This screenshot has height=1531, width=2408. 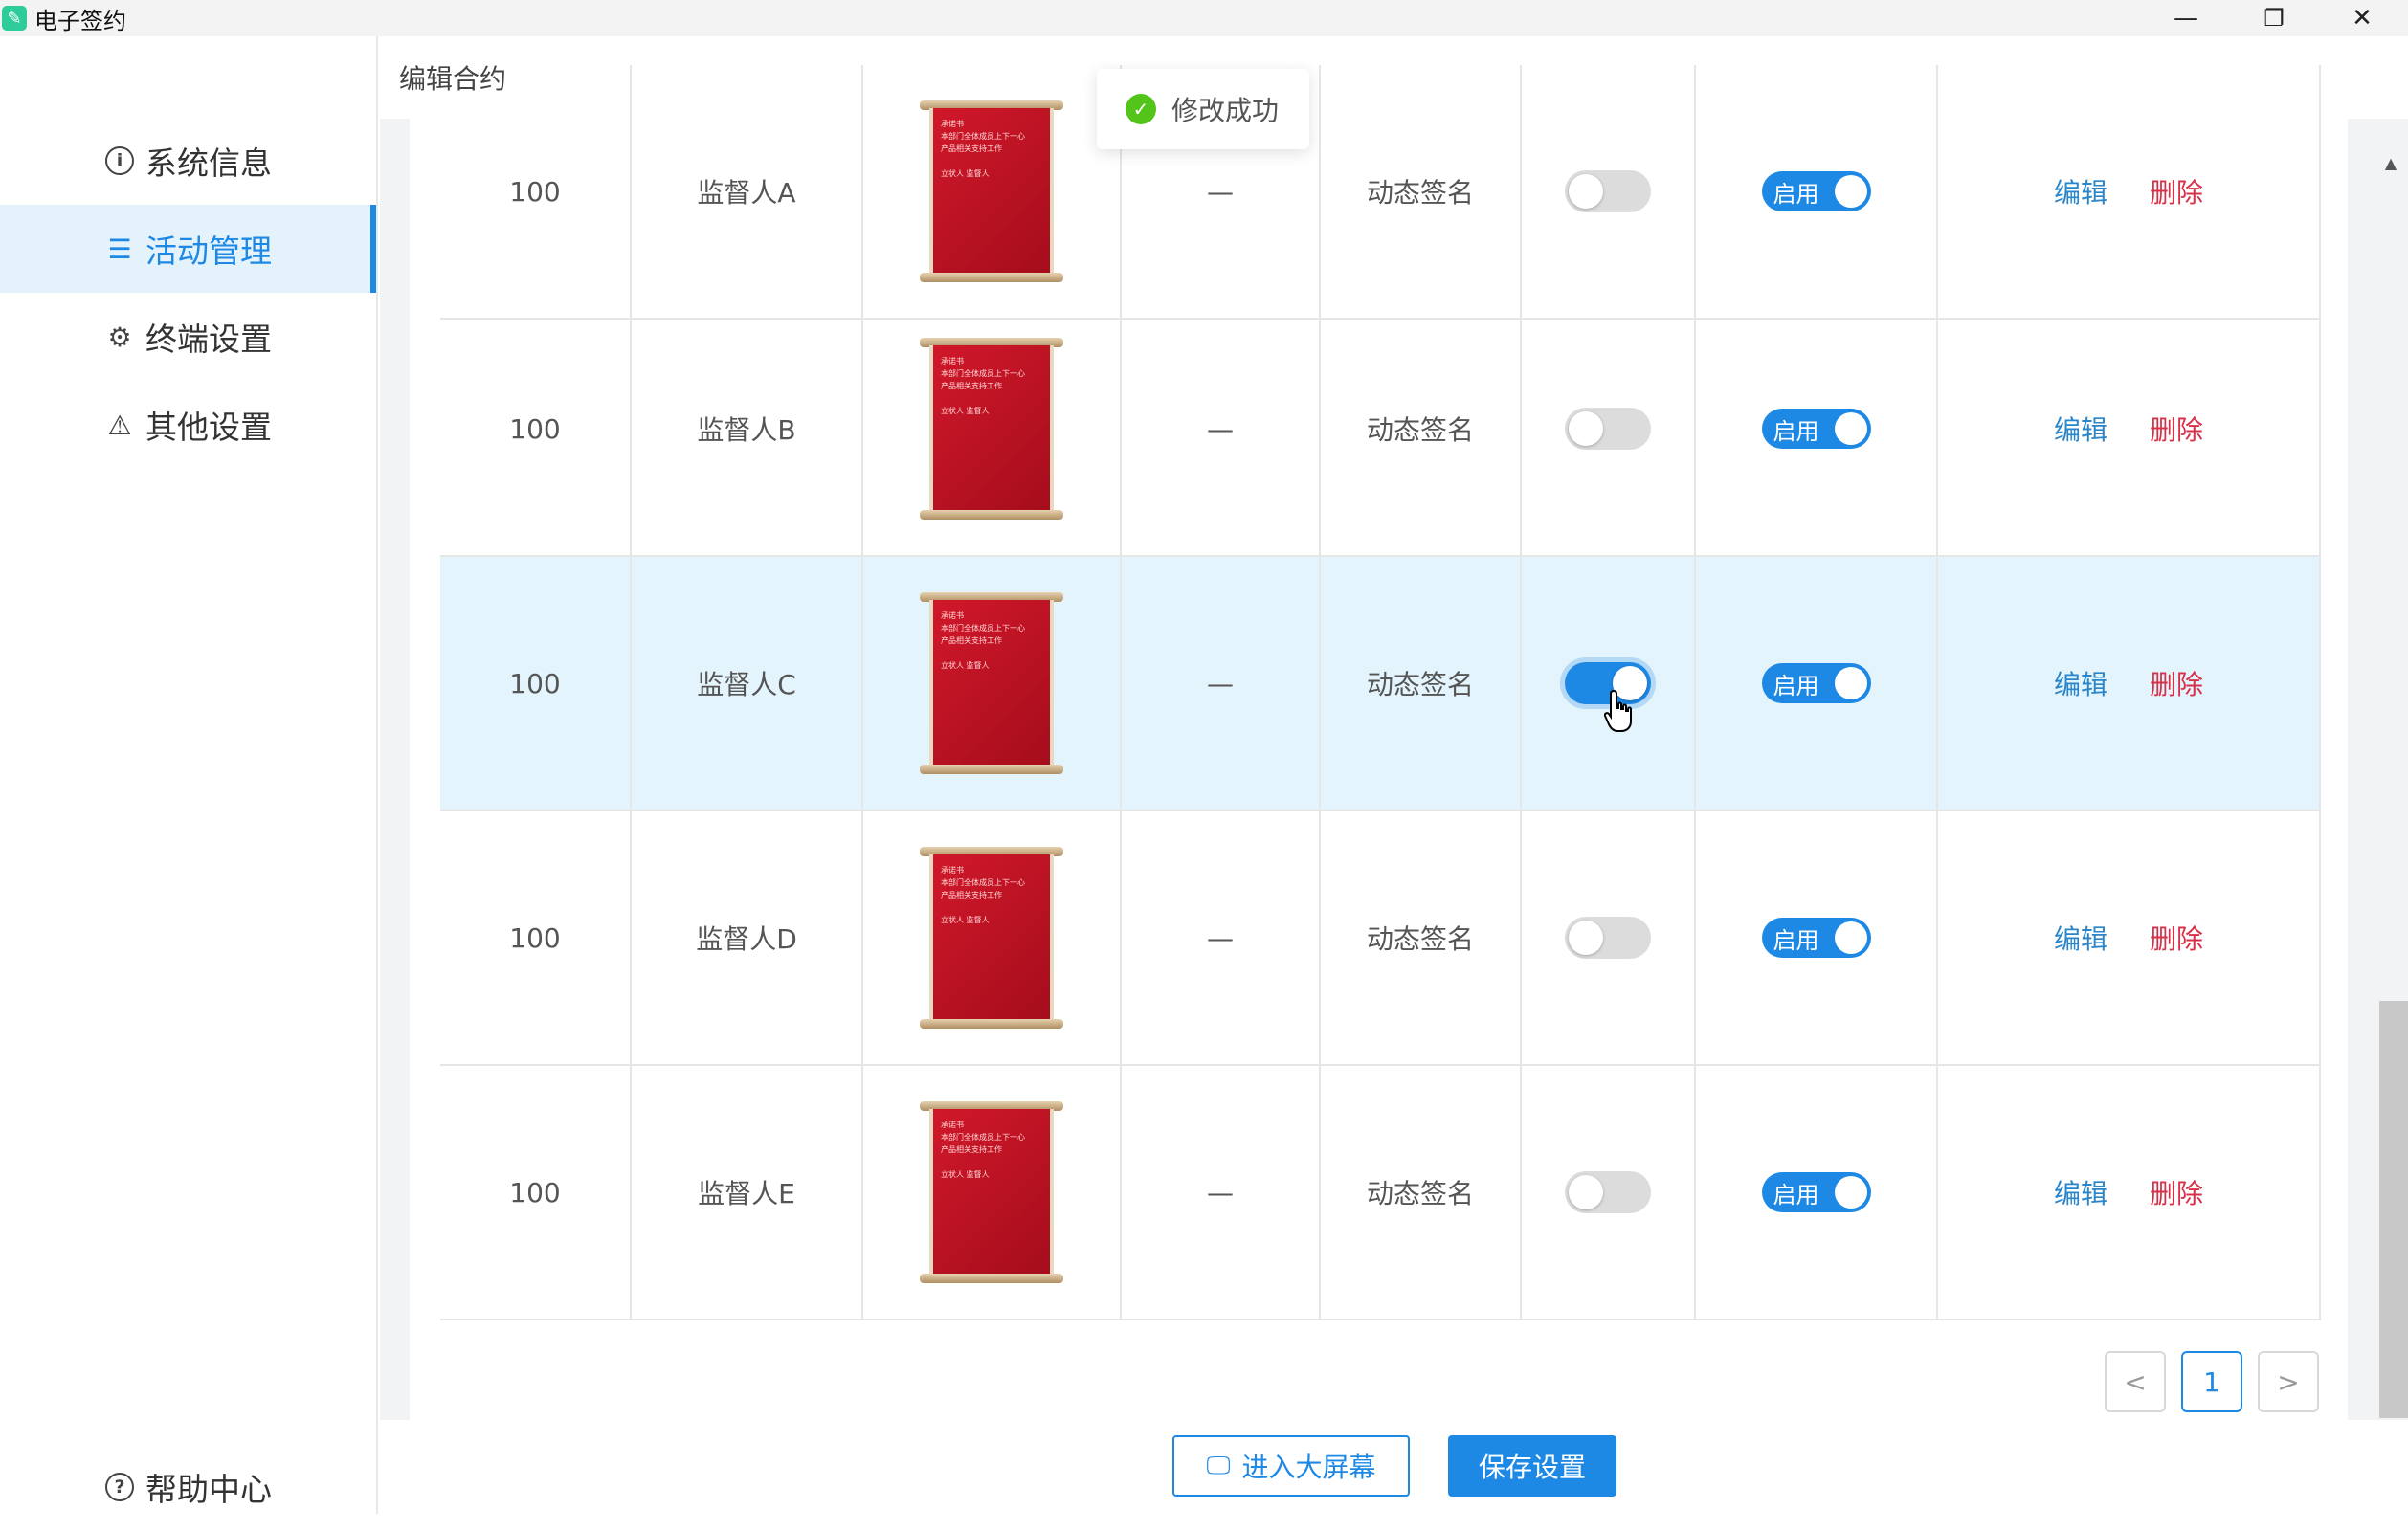 I want to click on sidebar-item-activity-management: ☰ 活动管理, so click(x=188, y=249).